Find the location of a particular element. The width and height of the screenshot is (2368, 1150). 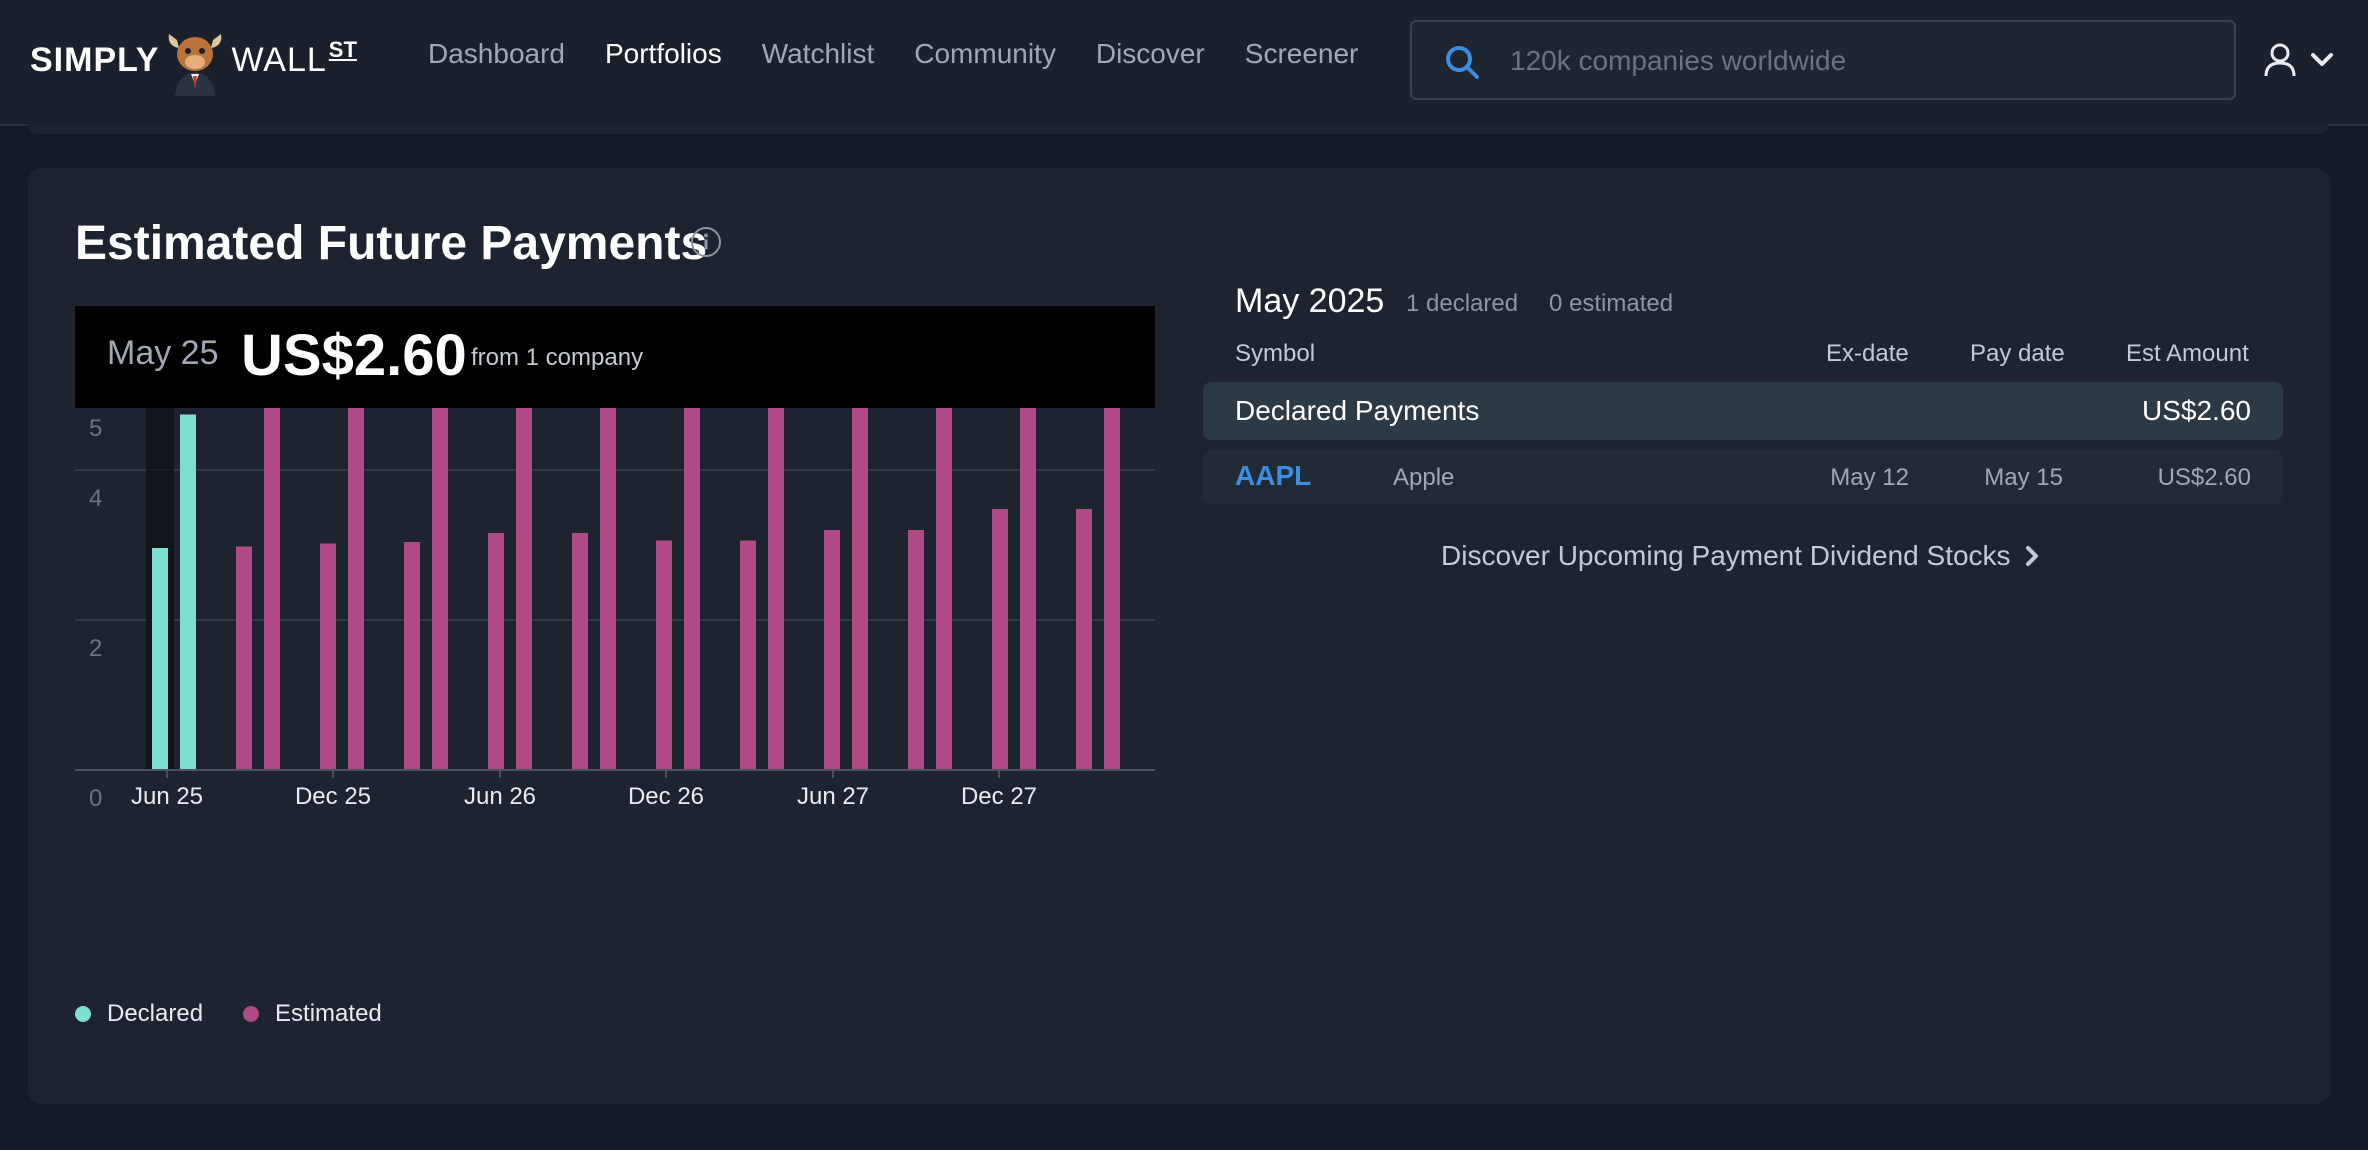

nav-dashboard: Dashboard is located at coordinates (496, 54).